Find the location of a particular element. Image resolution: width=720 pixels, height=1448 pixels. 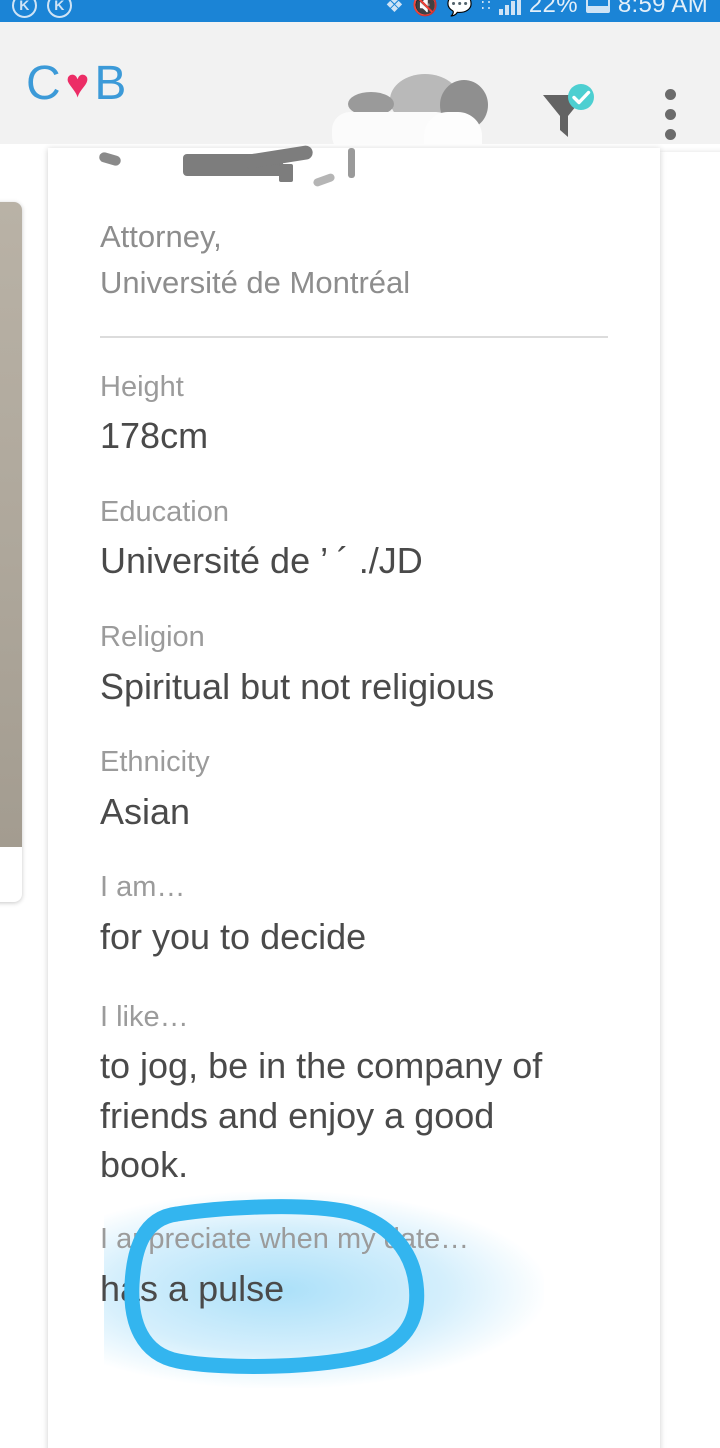

bluetooth-icon: ❖ is located at coordinates (395, 8).